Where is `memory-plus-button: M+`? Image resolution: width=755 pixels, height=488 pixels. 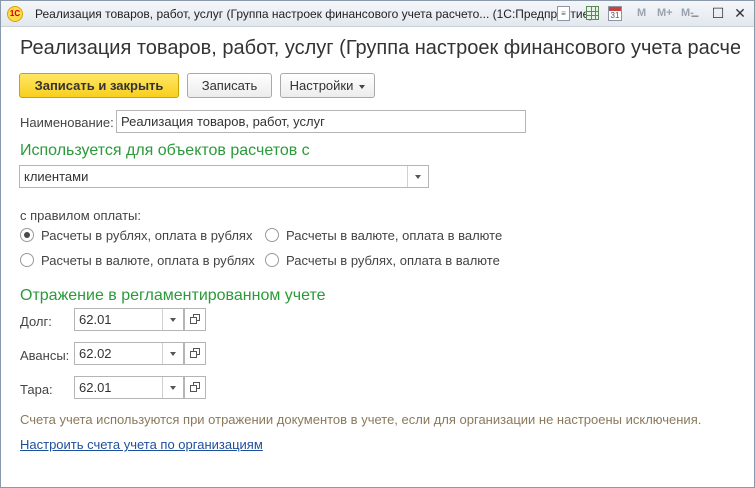
memory-plus-button: M+ is located at coordinates (665, 13).